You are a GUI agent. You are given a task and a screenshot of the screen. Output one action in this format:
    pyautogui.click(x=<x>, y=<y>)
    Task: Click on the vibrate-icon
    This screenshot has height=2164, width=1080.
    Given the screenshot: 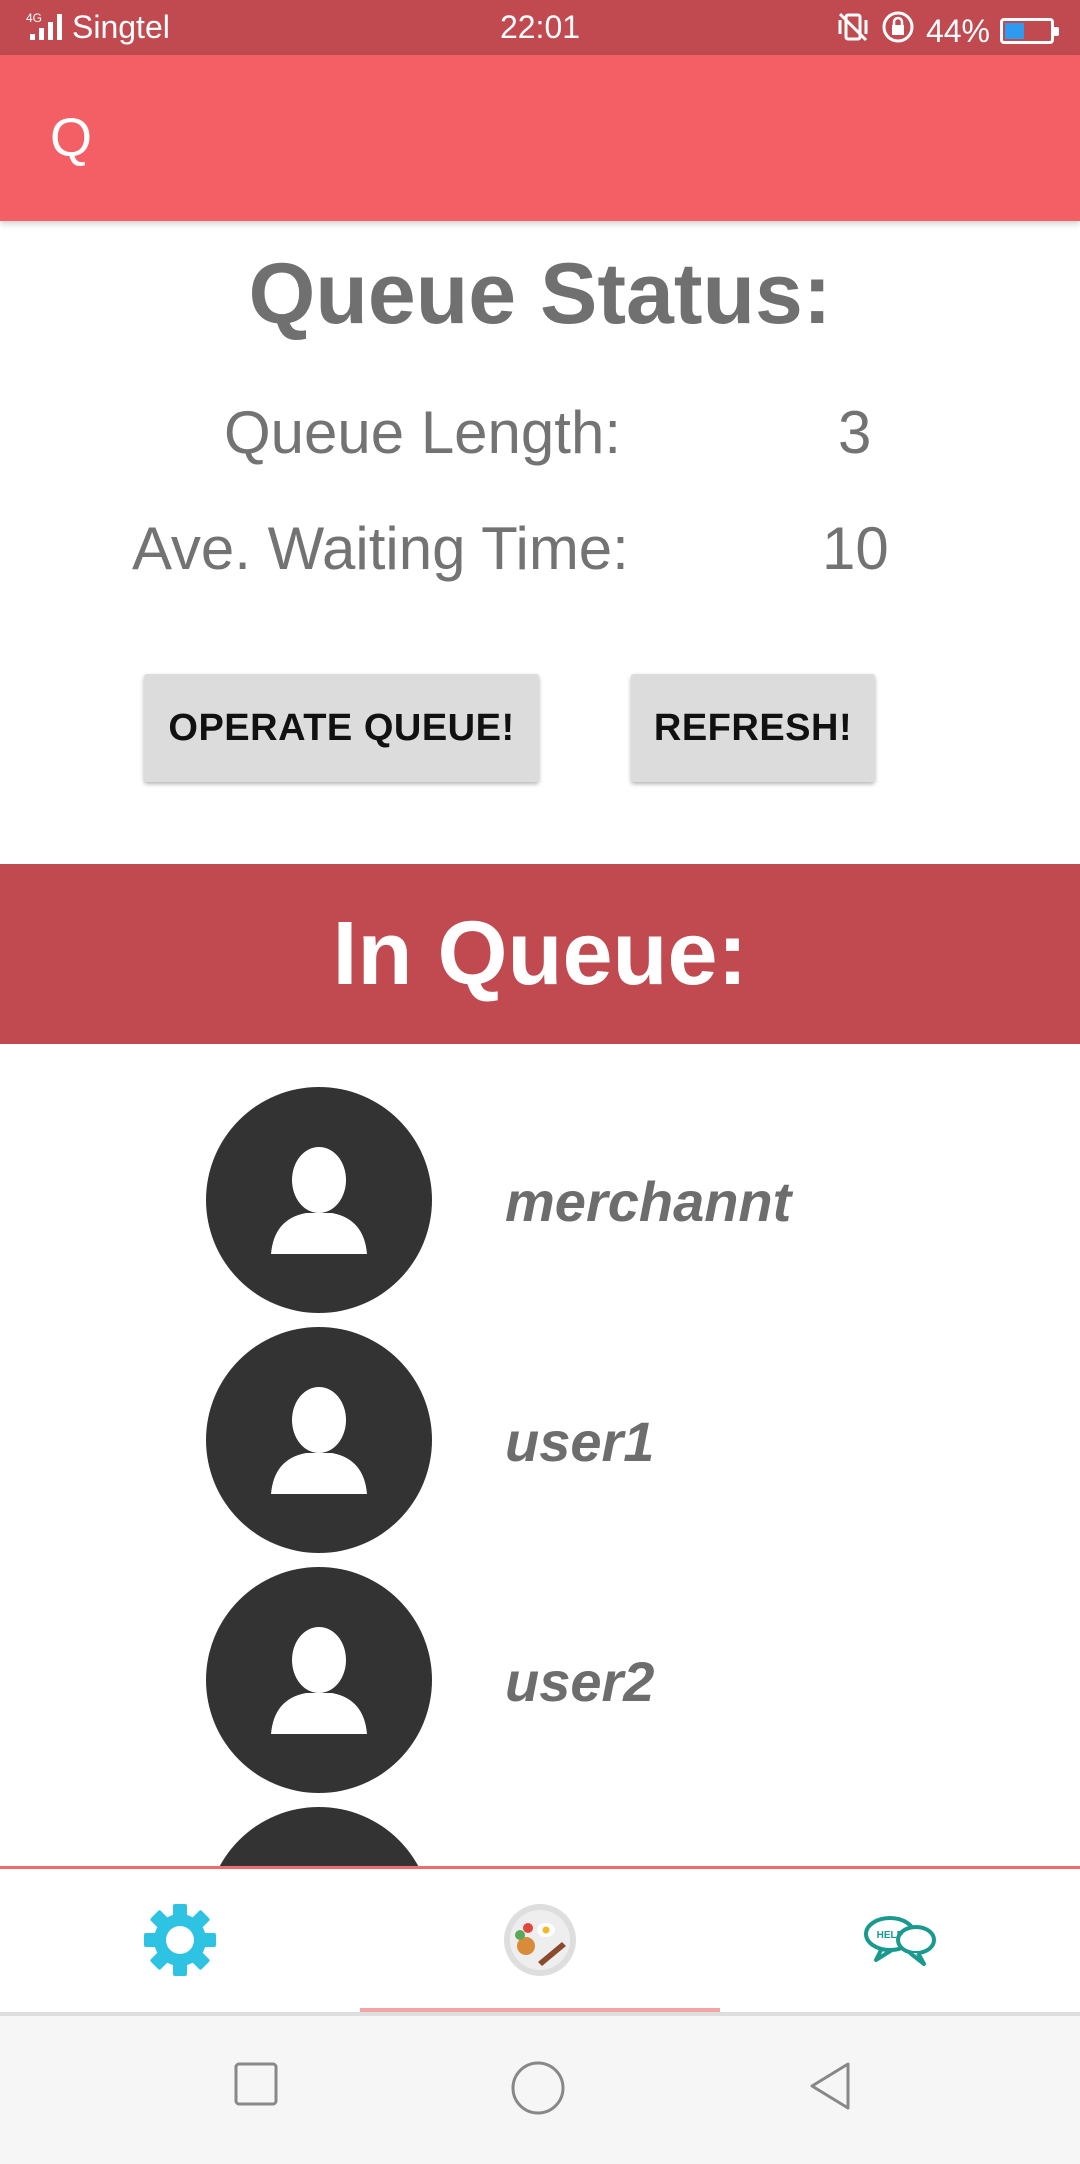 What is the action you would take?
    pyautogui.click(x=853, y=31)
    